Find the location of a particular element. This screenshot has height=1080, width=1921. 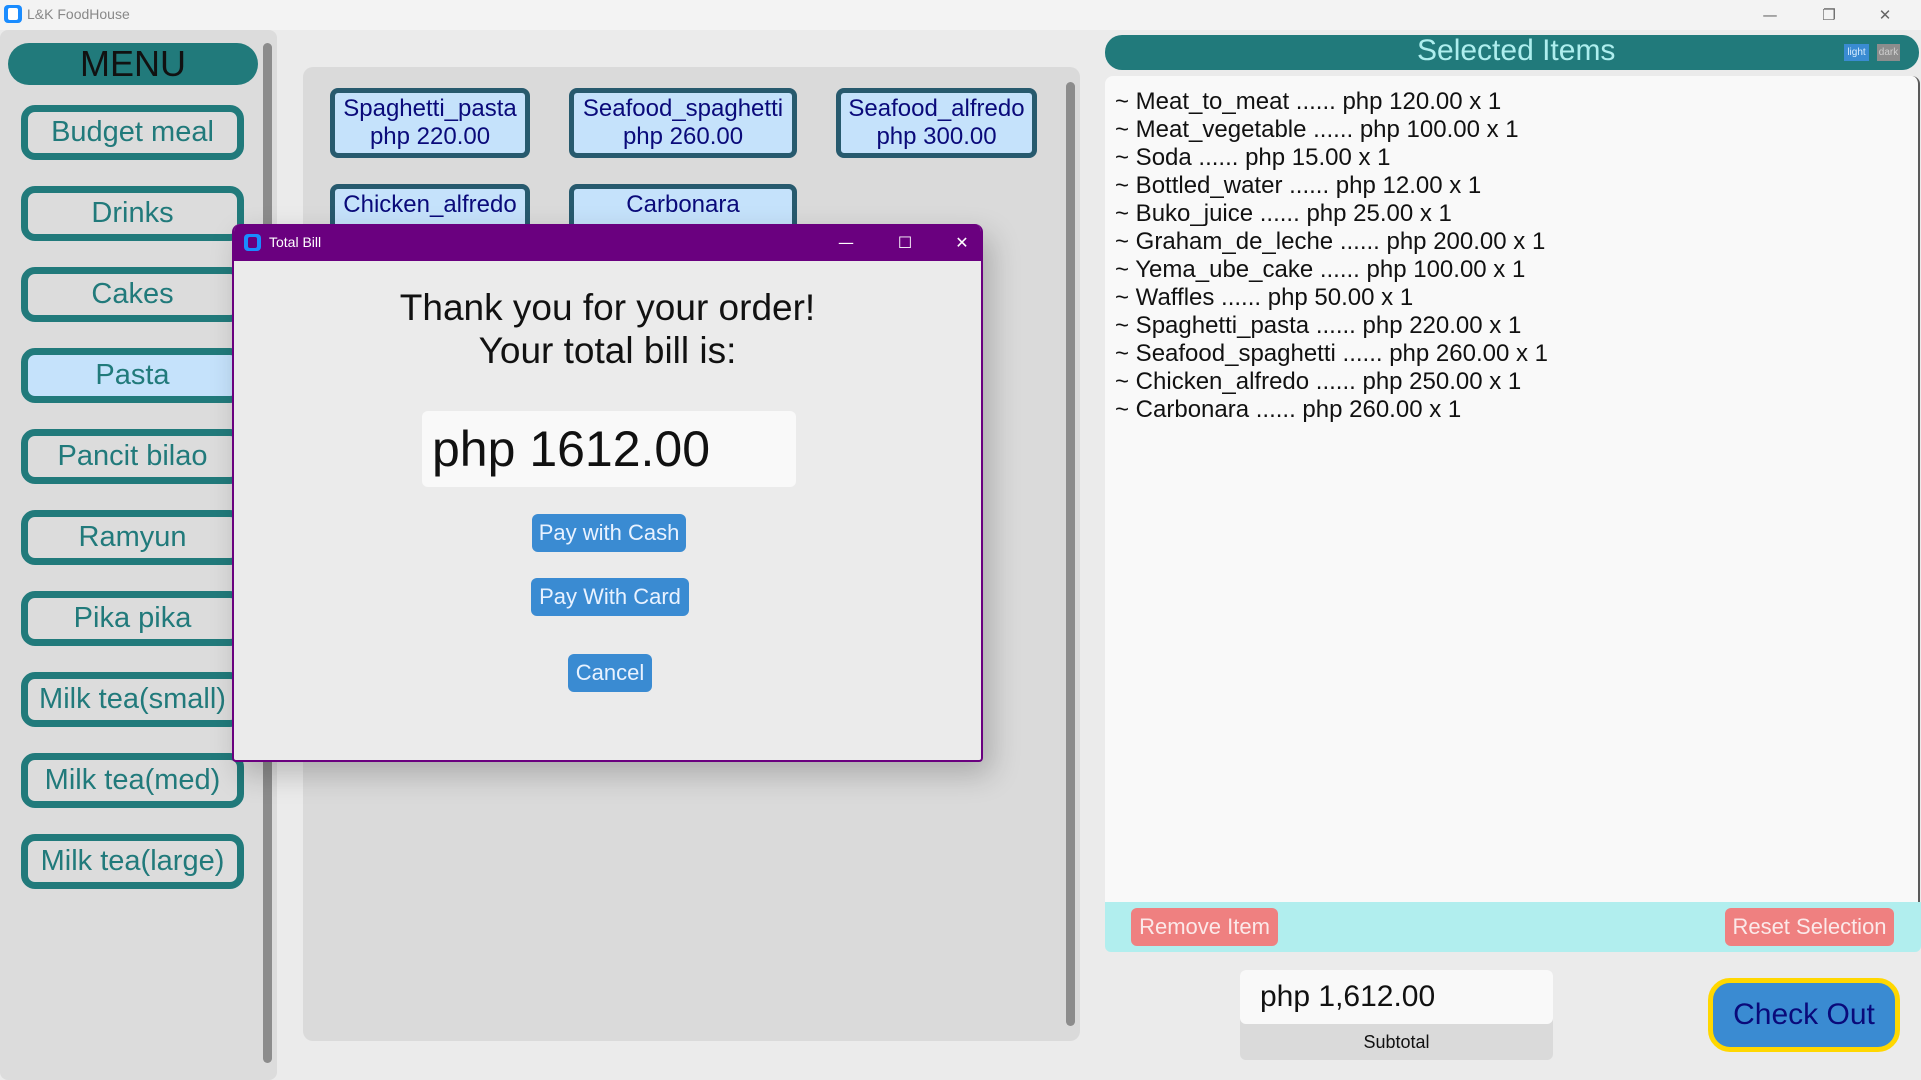

menu-item-budget-meal: Budget meal is located at coordinates (132, 132).